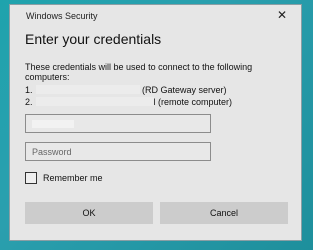  What do you see at coordinates (193, 102) in the screenshot?
I see `computer-role: l (remote computer)` at bounding box center [193, 102].